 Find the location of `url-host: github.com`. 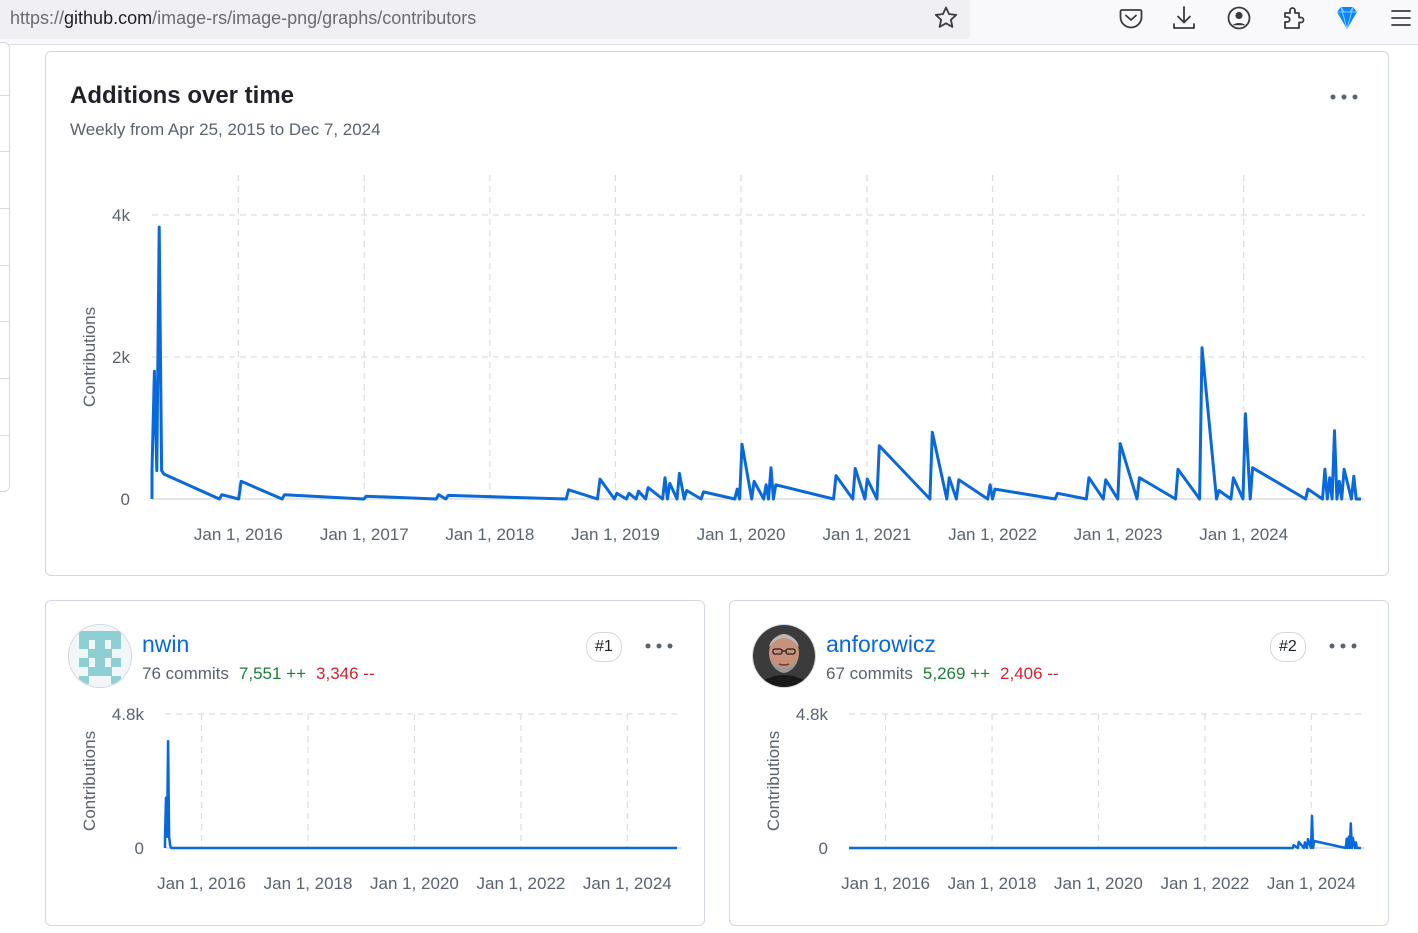

url-host: github.com is located at coordinates (108, 18).